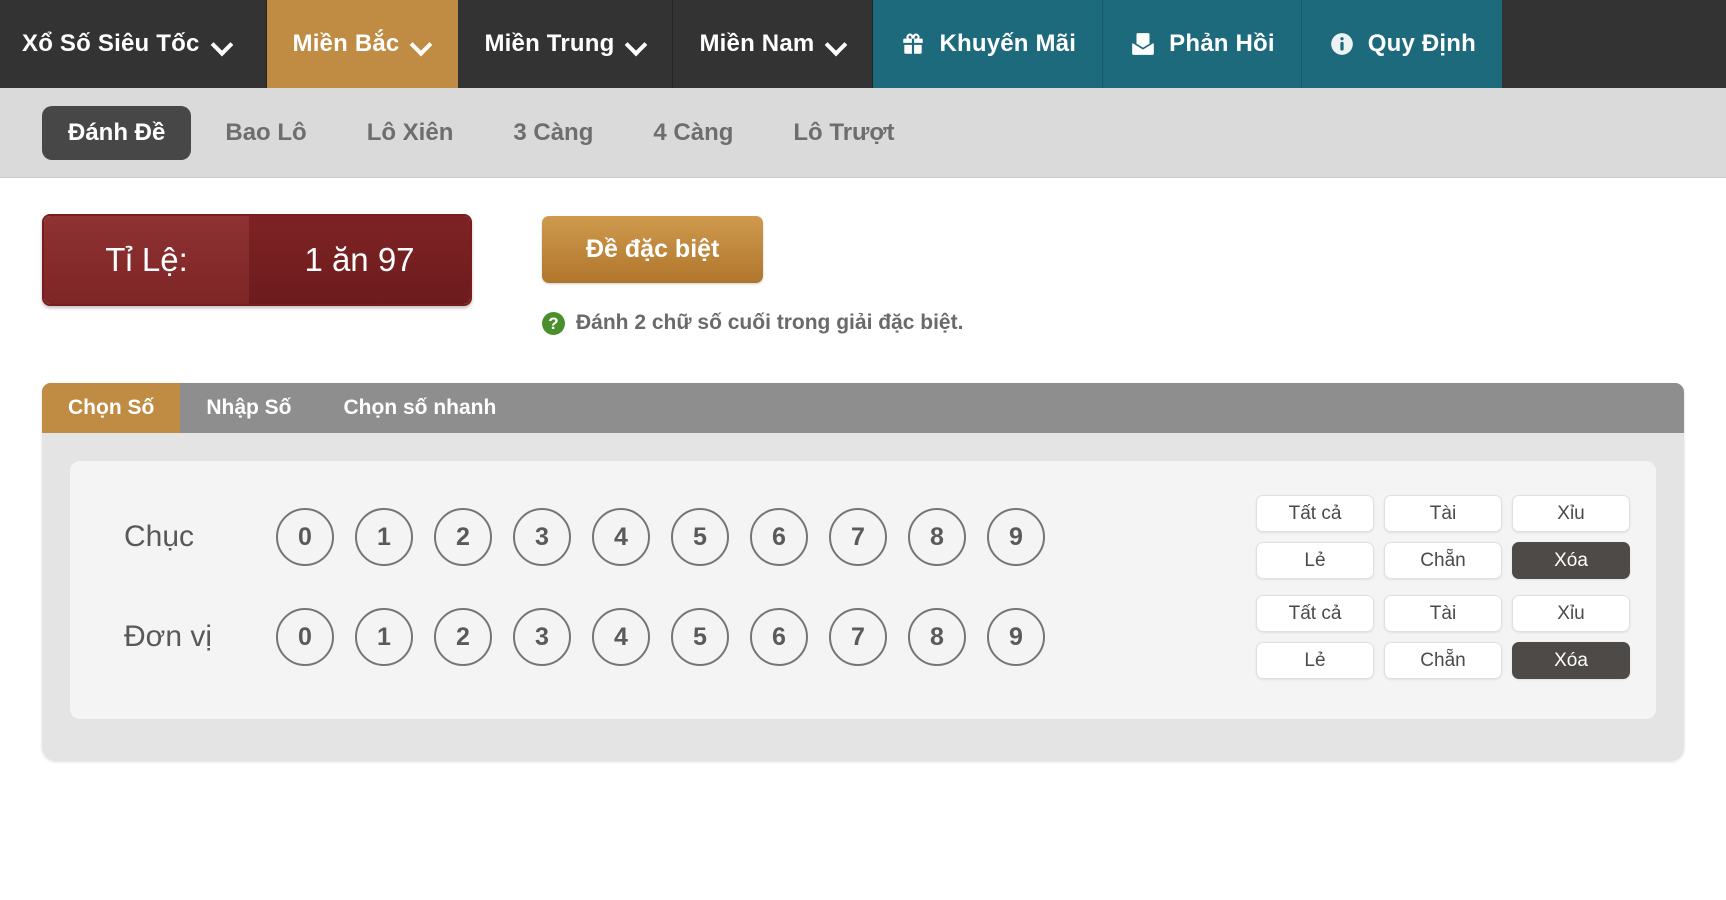 This screenshot has width=1726, height=900. Describe the element at coordinates (359, 260) in the screenshot. I see `payout-ratio-value: 1 ăn 97` at that location.